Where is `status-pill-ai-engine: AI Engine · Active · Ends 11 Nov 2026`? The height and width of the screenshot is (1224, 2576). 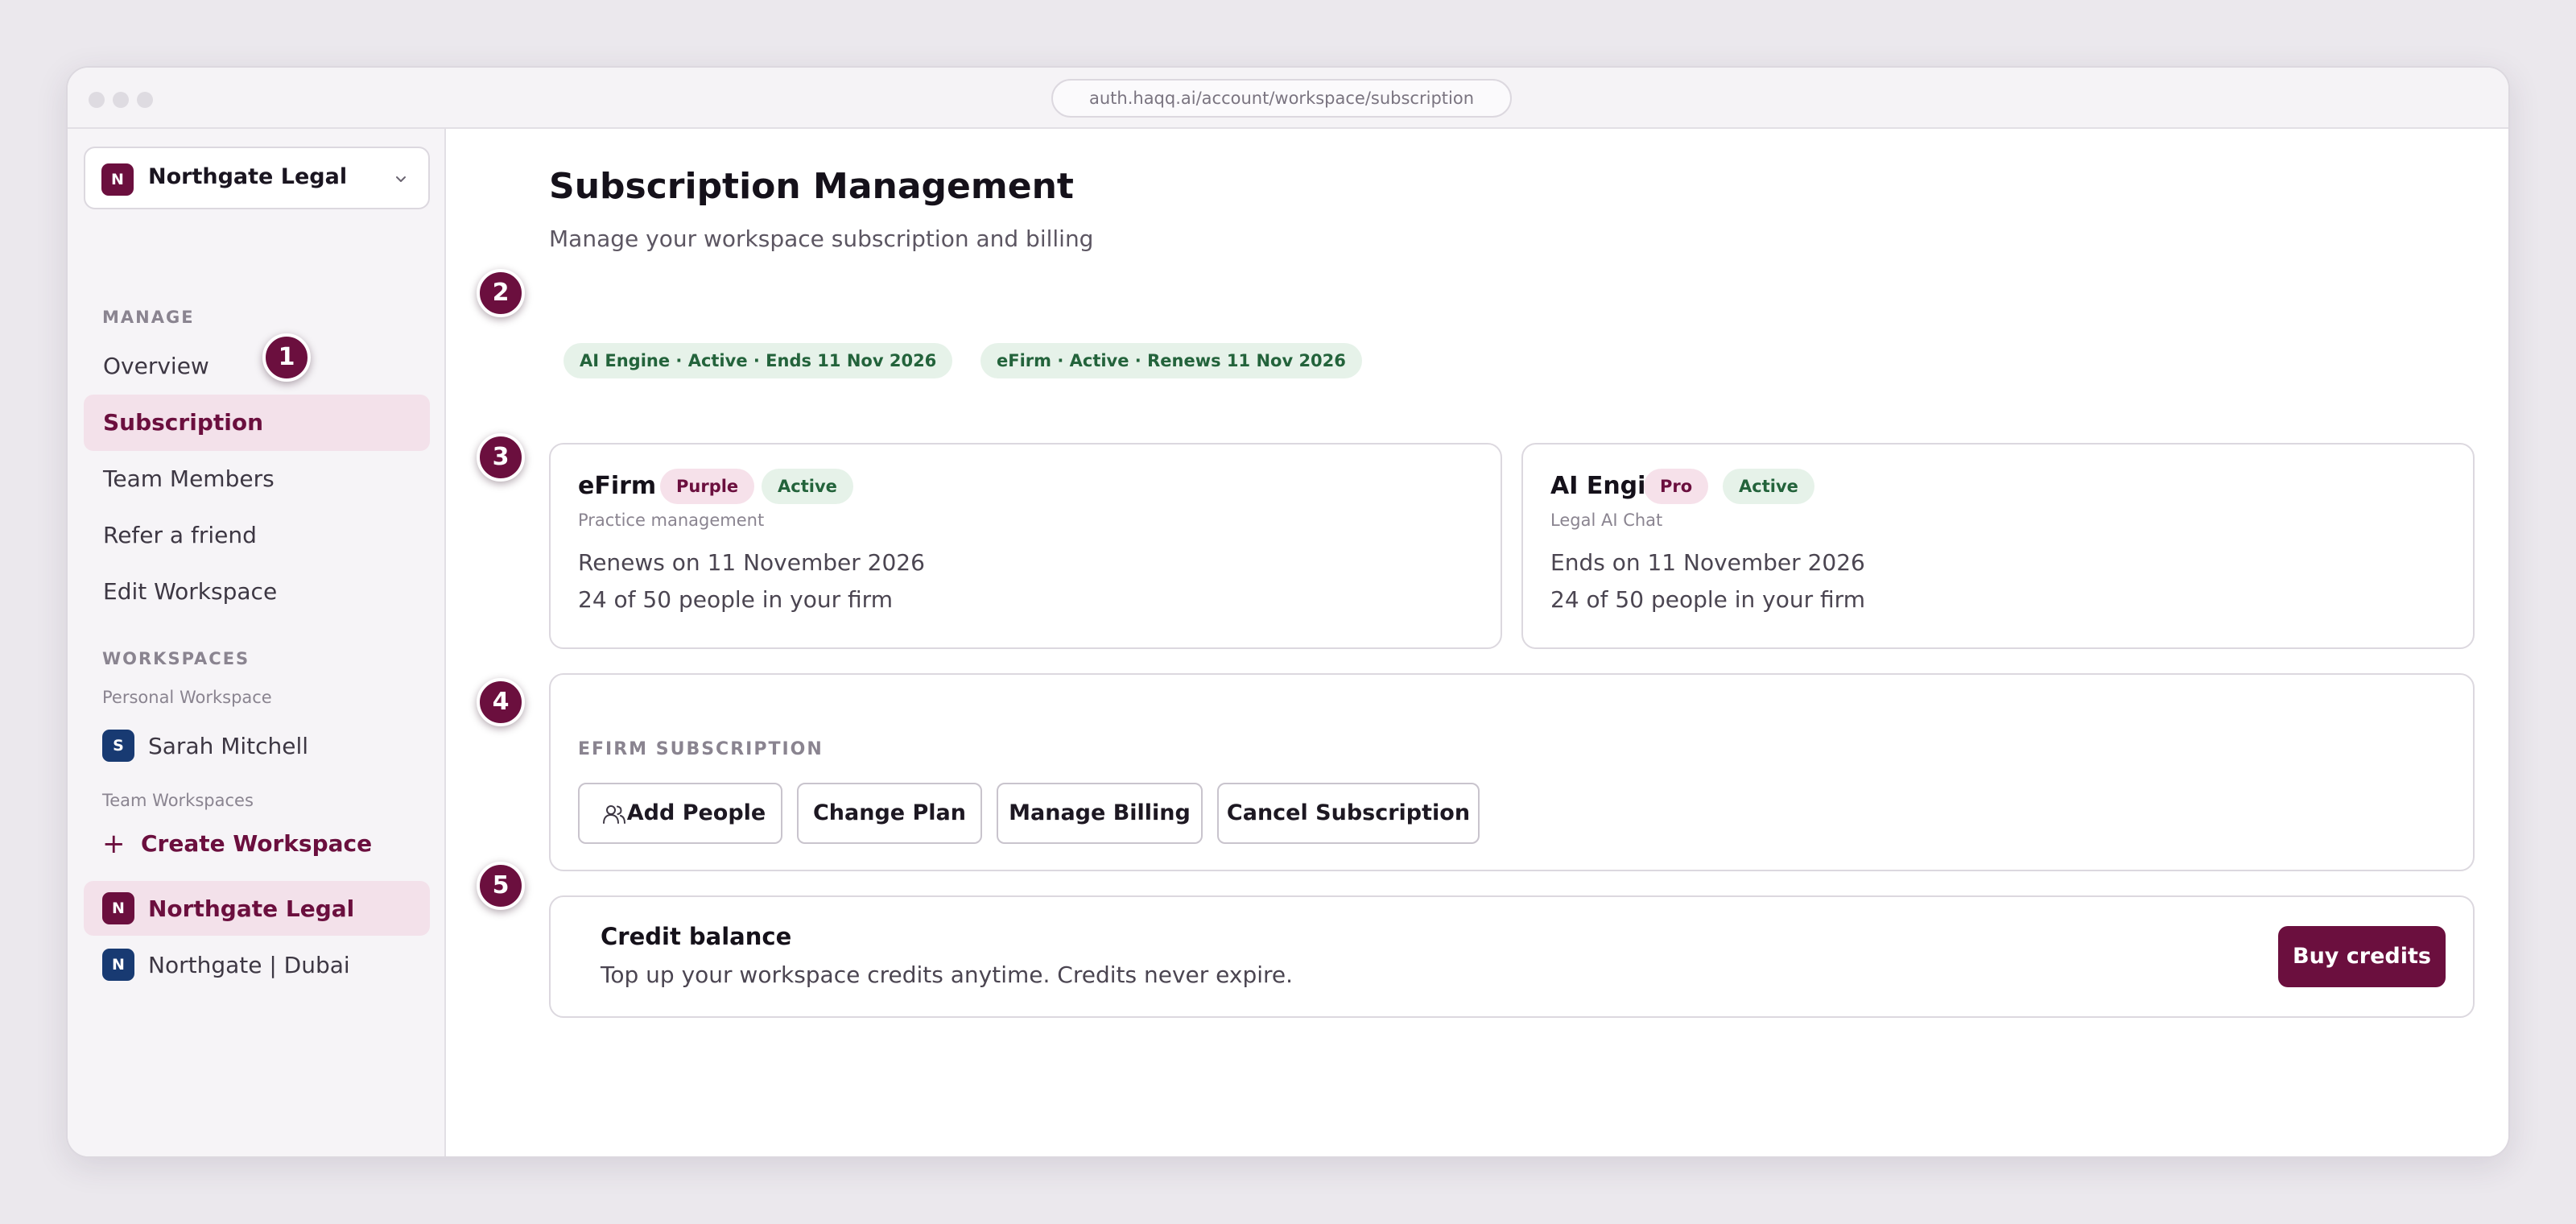
status-pill-ai-engine: AI Engine · Active · Ends 11 Nov 2026 is located at coordinates (758, 360).